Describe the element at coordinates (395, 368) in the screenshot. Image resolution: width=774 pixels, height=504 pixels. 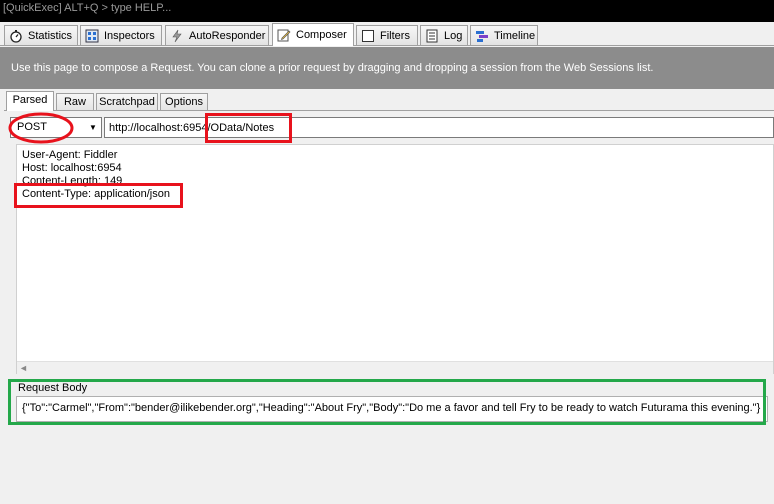
I see `headers-horizontal-scrollbar: ◄` at that location.